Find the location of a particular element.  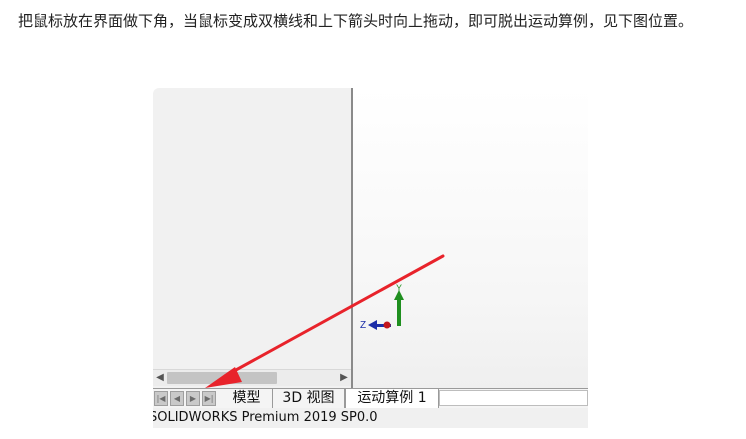

triad-y-axis: Y is located at coordinates (399, 304).